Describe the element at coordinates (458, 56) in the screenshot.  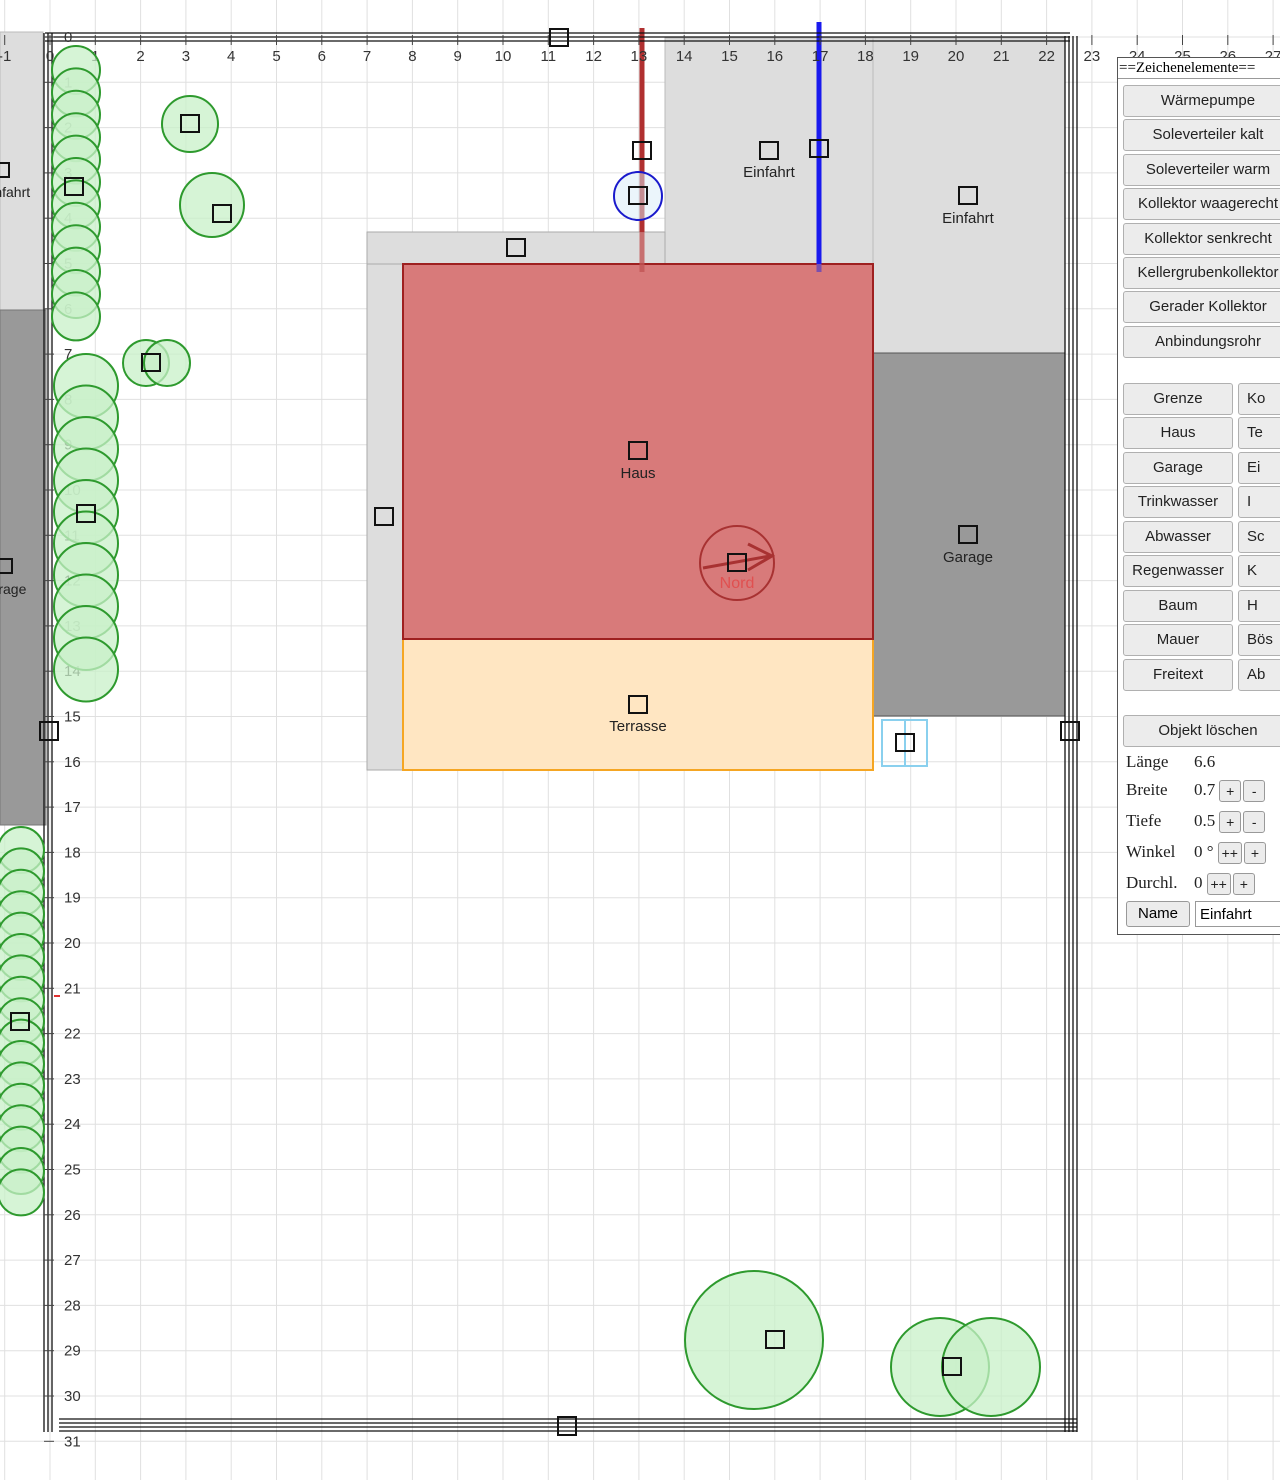
I see `x-tick-label: 9` at that location.